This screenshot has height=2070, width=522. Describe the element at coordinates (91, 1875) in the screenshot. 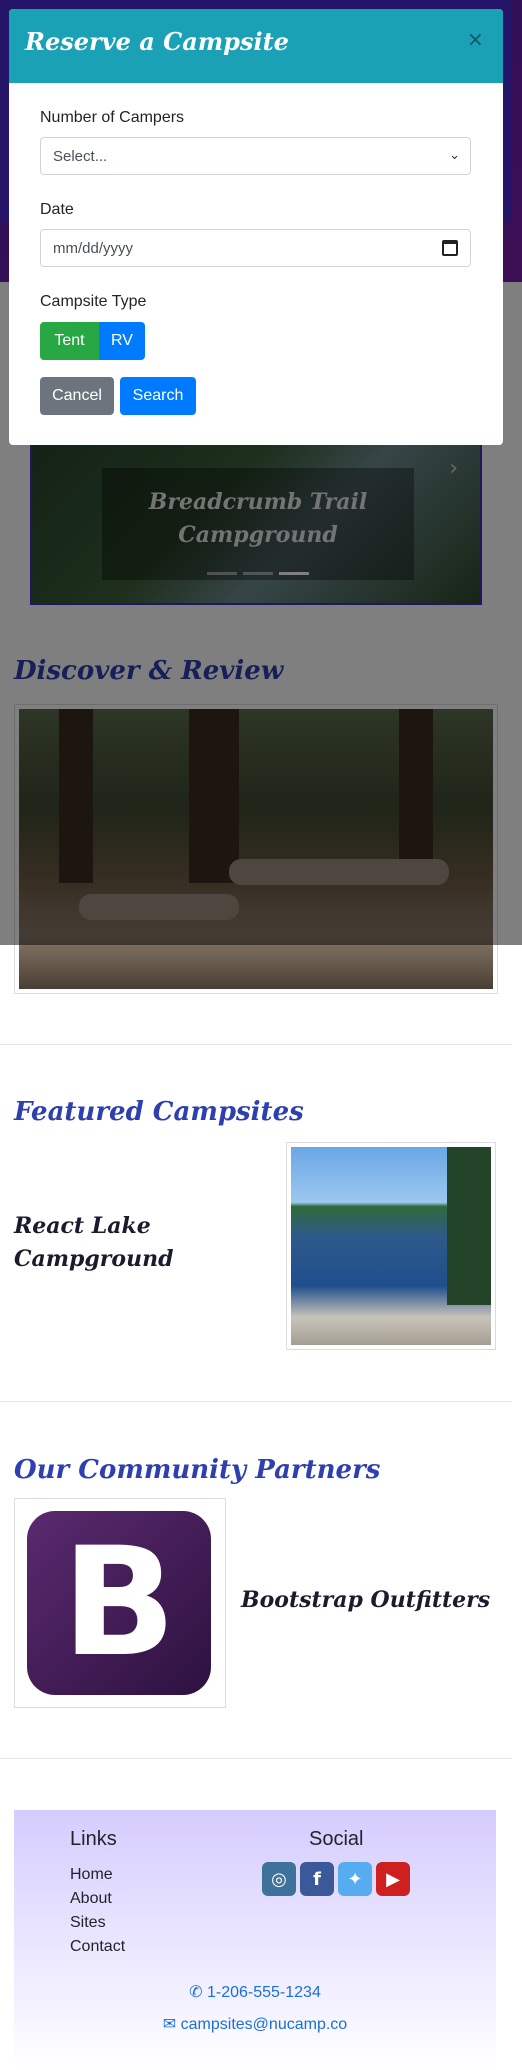

I see `footer-link-home: Home` at that location.